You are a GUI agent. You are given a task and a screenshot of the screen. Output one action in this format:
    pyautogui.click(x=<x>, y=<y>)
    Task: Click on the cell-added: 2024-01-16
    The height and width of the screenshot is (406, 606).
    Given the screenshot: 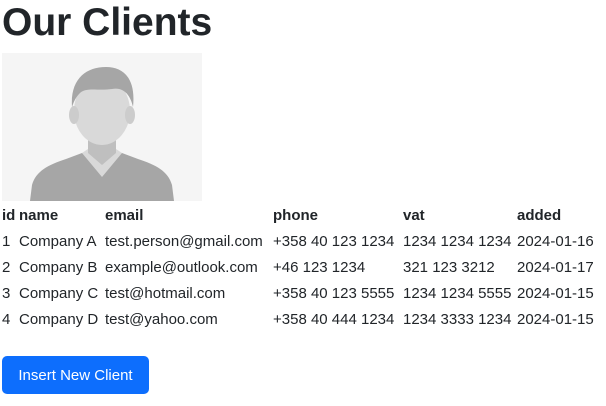 What is the action you would take?
    pyautogui.click(x=555, y=241)
    